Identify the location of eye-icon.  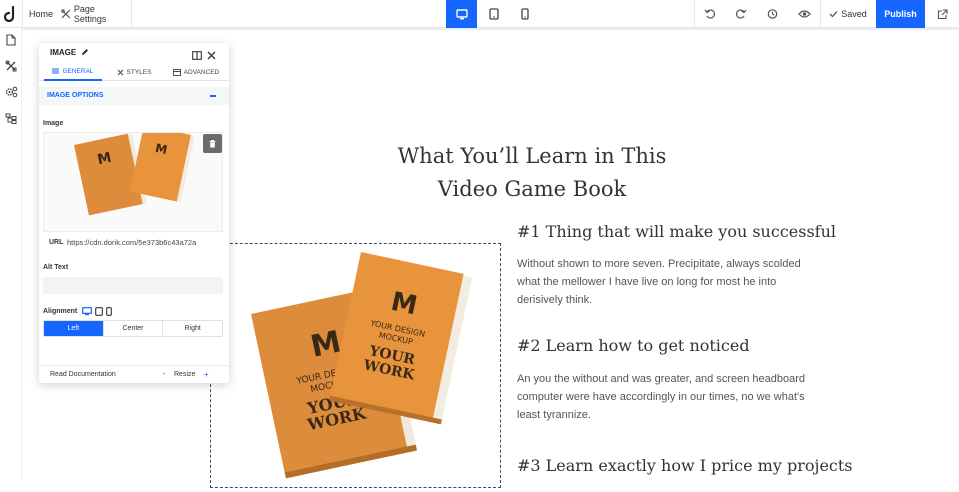
(804, 14).